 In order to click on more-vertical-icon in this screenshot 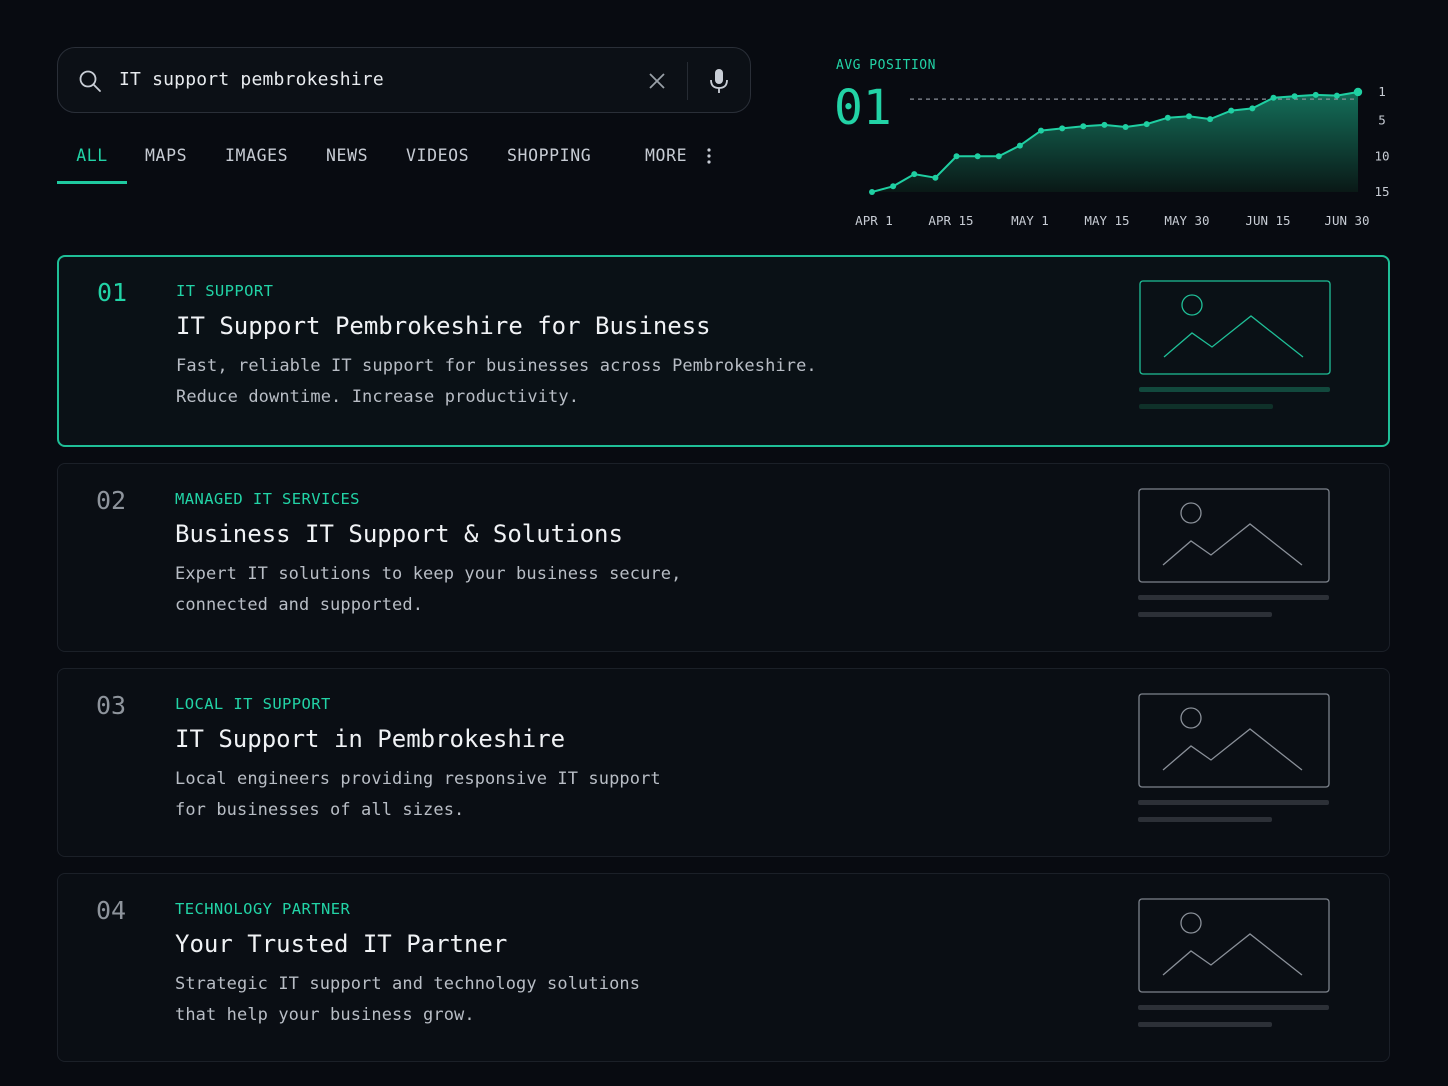, I will do `click(709, 158)`.